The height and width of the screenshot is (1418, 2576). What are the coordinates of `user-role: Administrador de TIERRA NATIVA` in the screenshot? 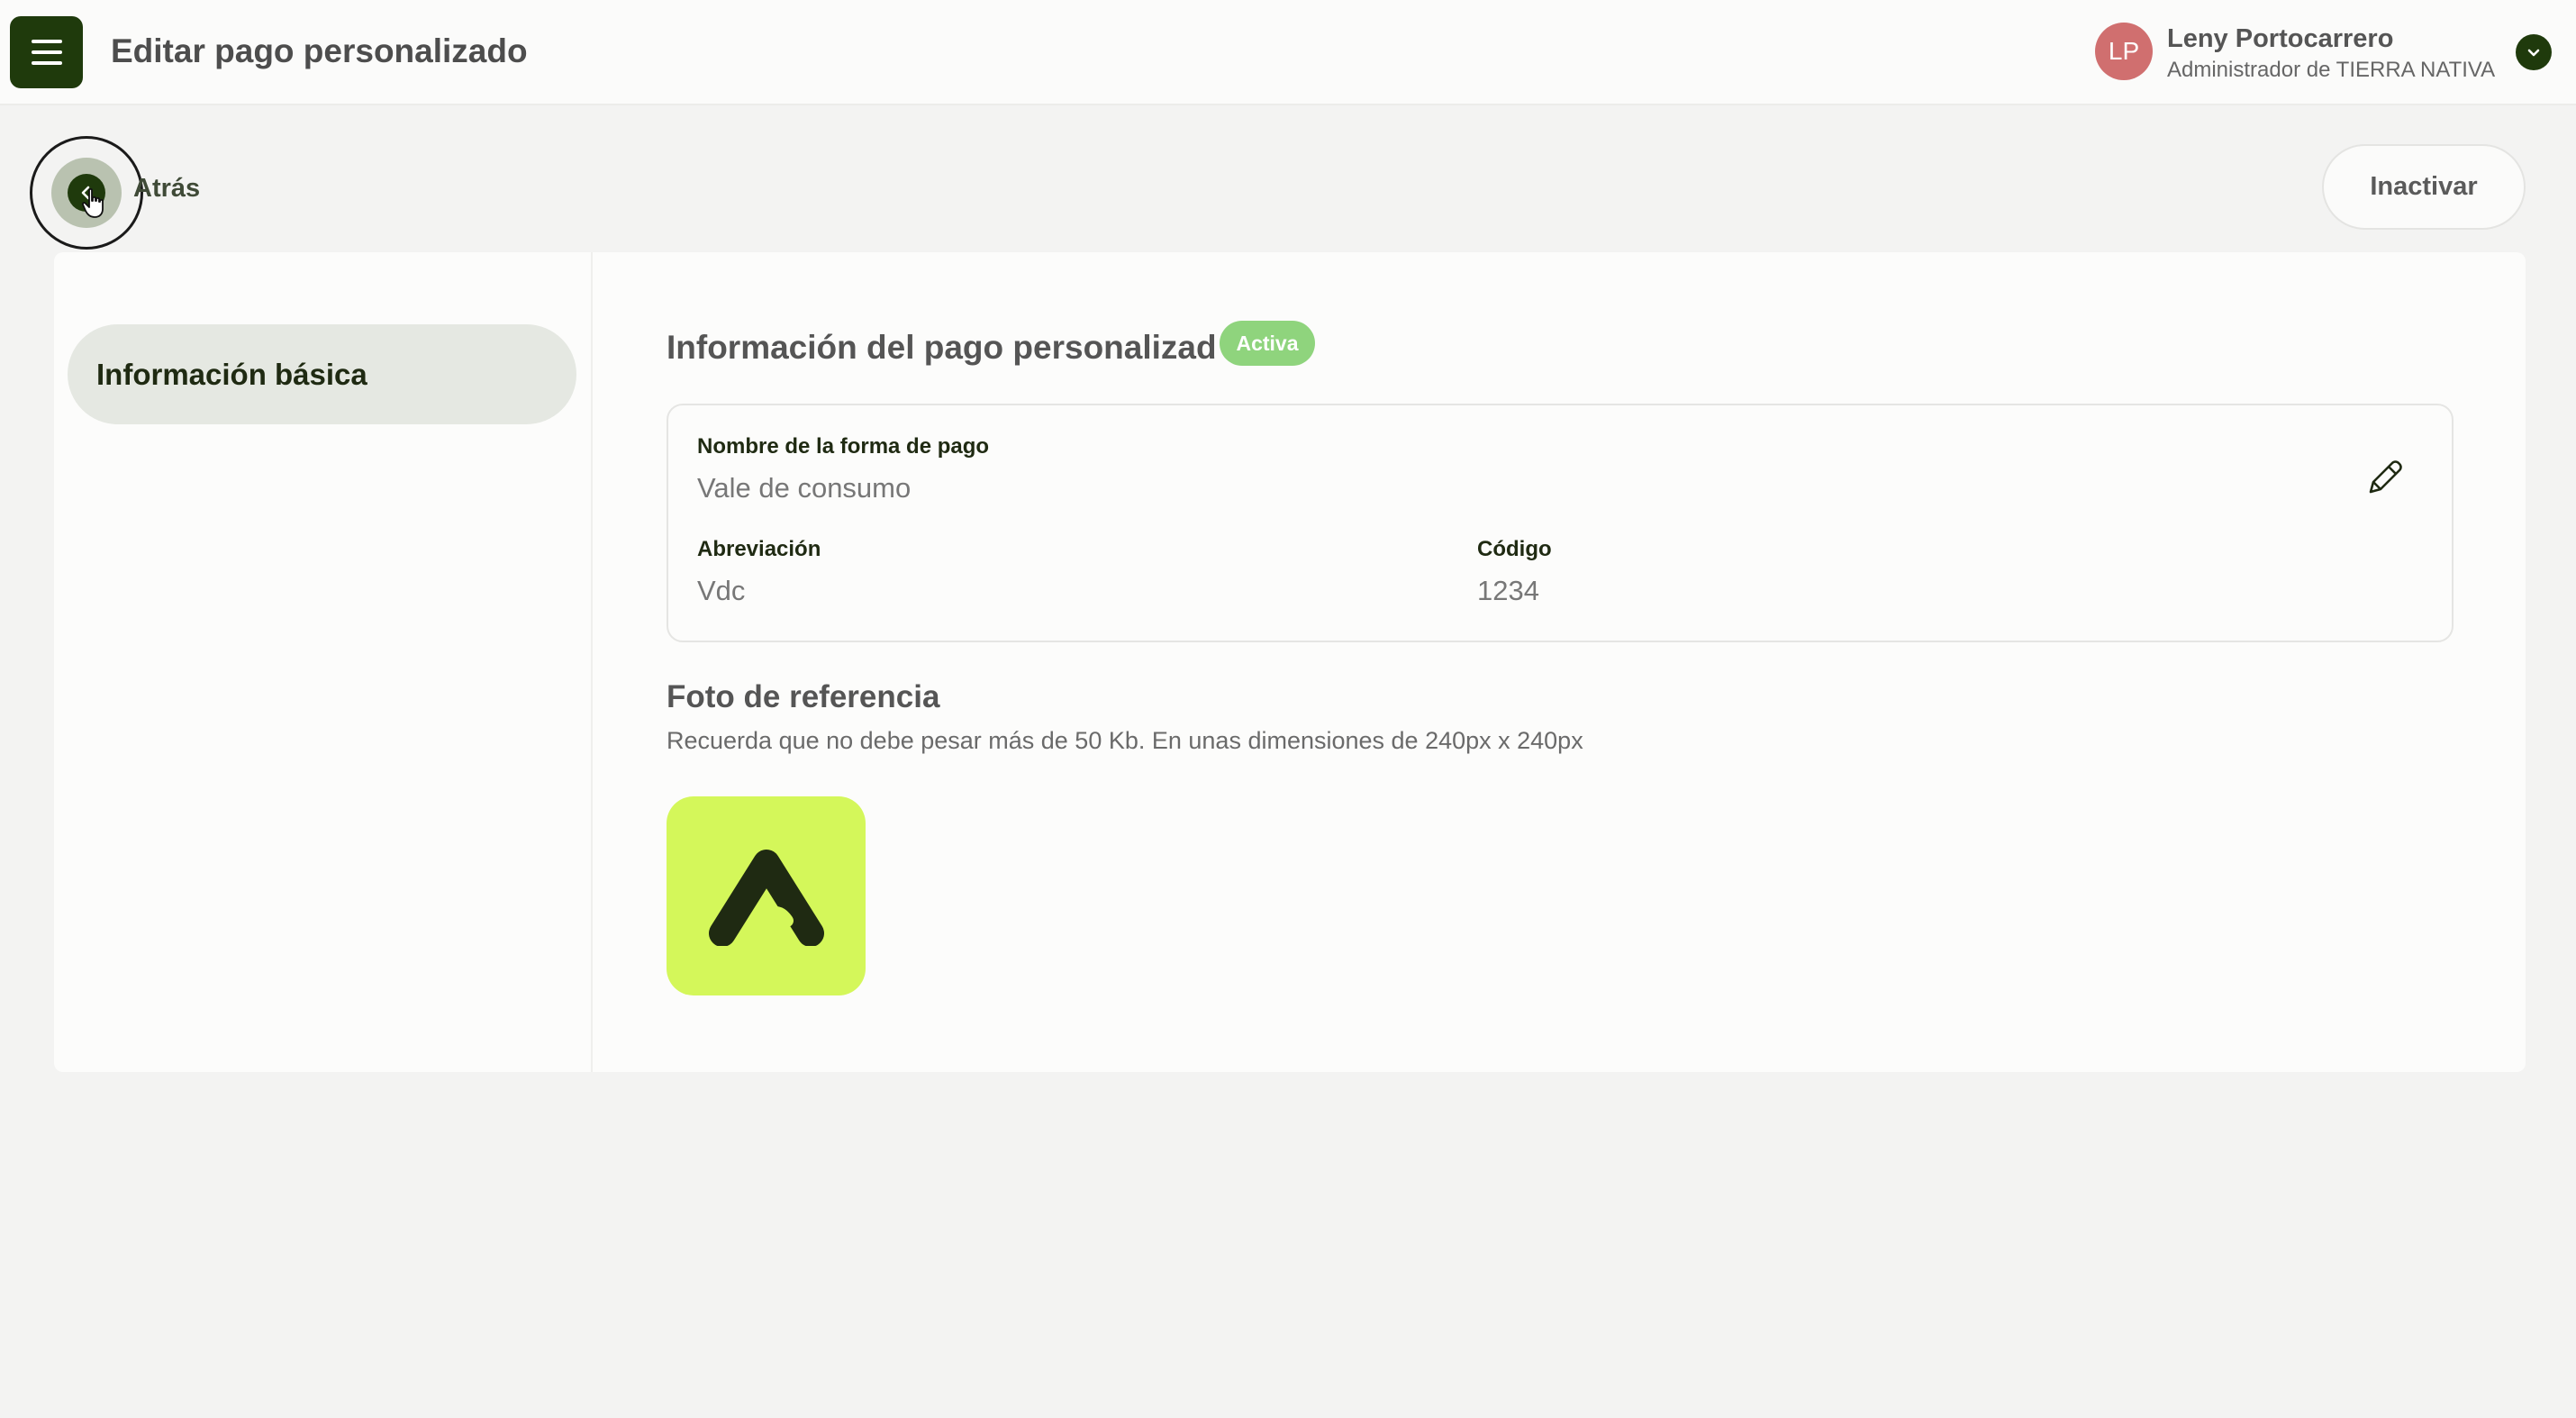 It's located at (2331, 70).